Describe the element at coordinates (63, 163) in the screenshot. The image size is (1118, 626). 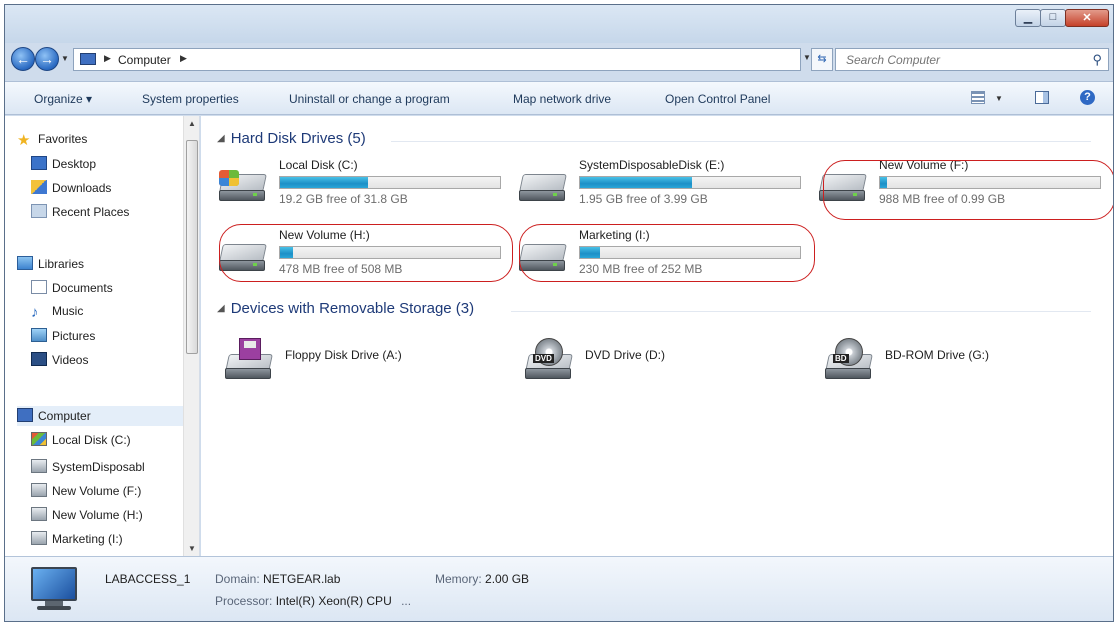
I see `nav-desktop: Desktop` at that location.